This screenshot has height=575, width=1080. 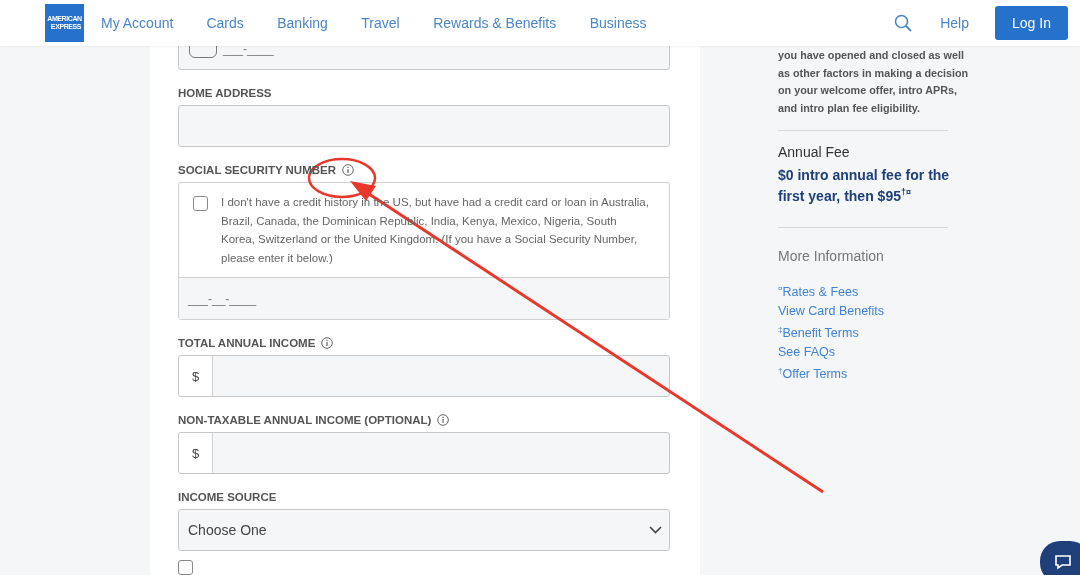 I want to click on ssn-field: ___-__-____, so click(x=424, y=298).